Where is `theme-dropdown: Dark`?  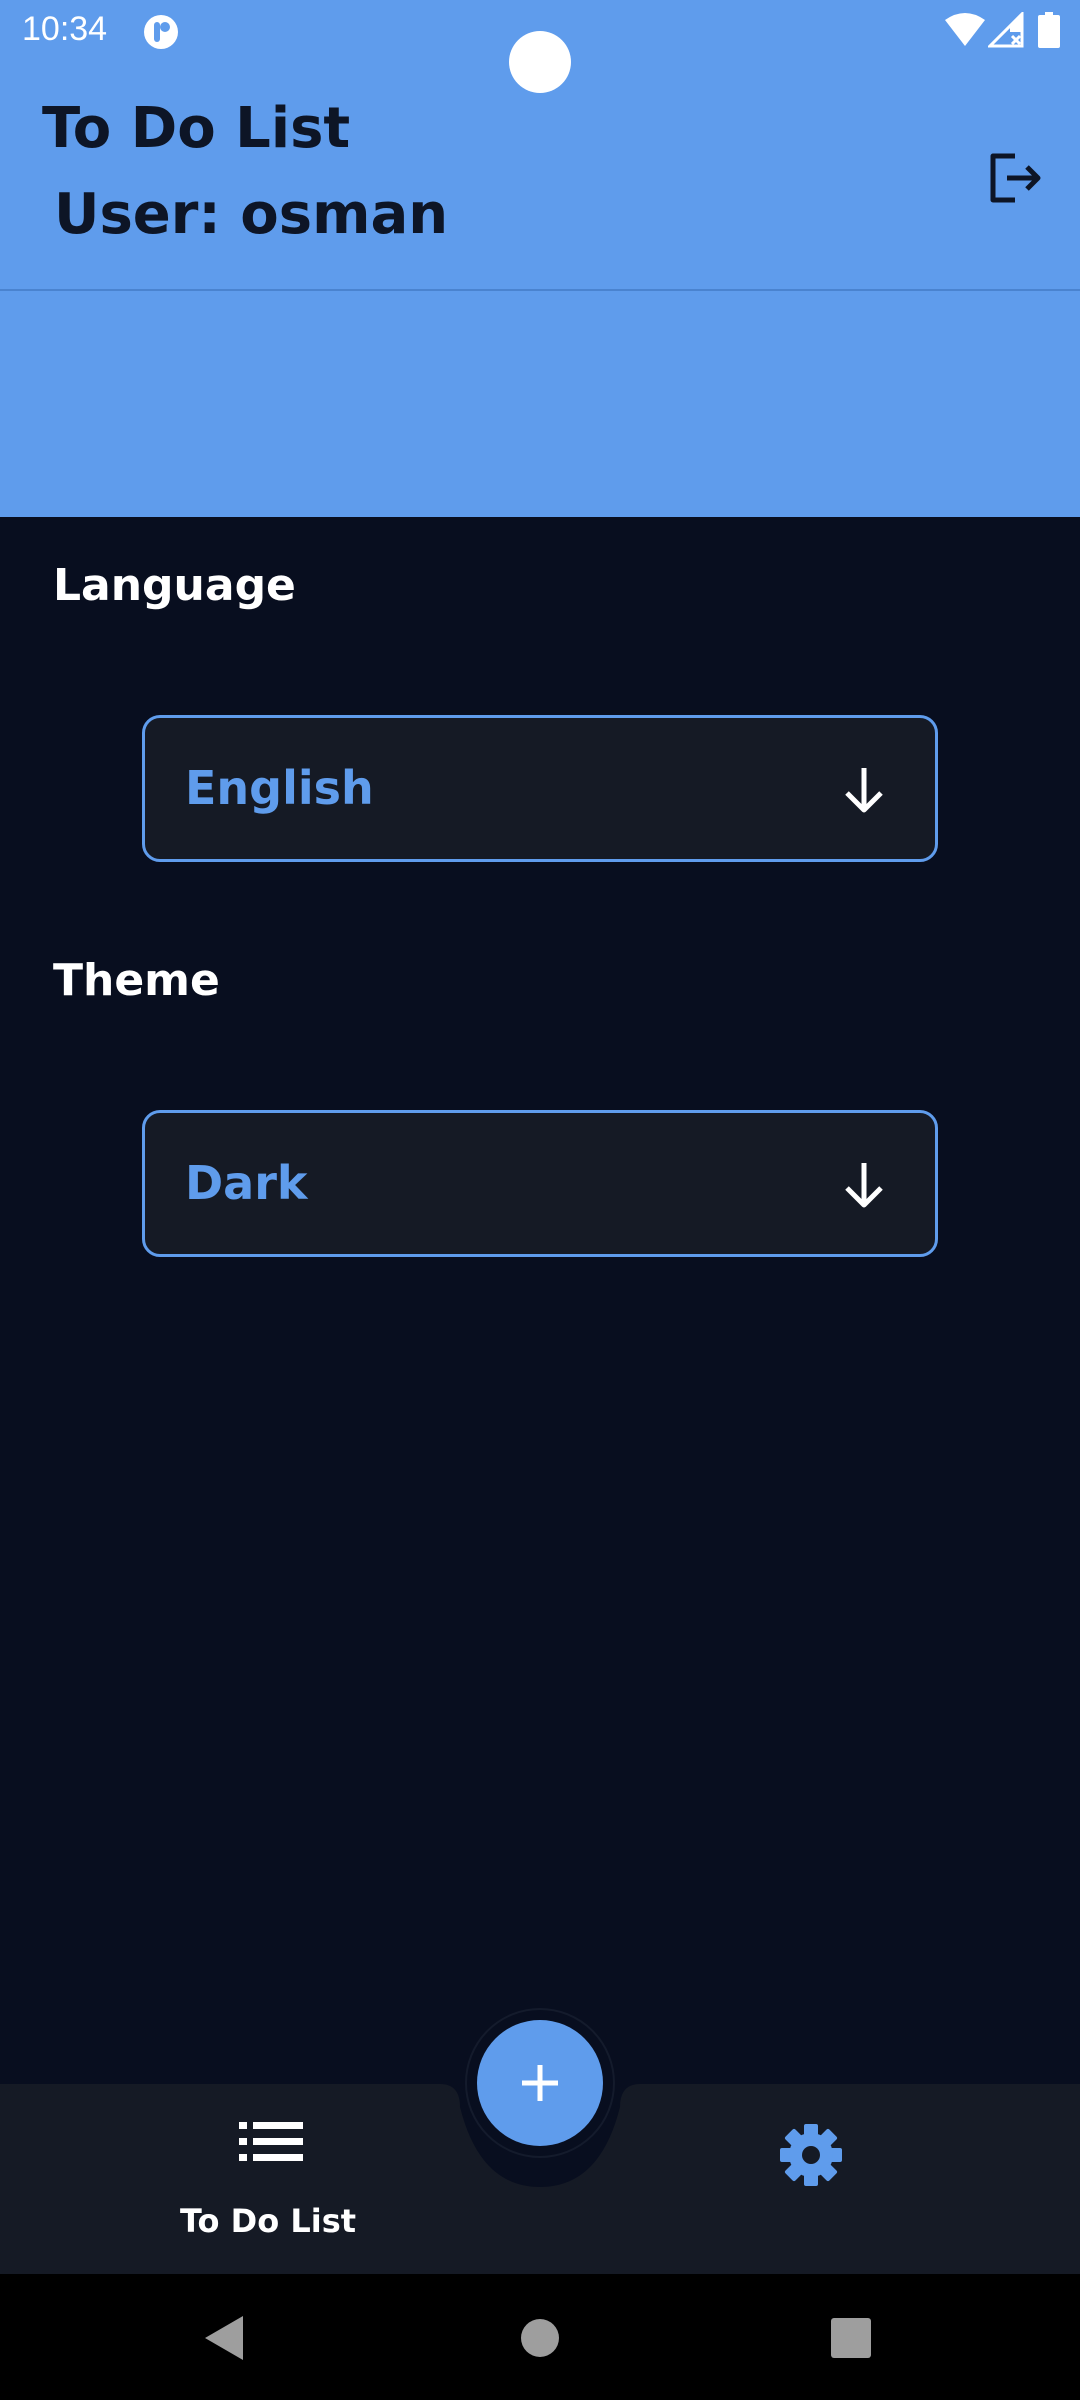 theme-dropdown: Dark is located at coordinates (540, 1183).